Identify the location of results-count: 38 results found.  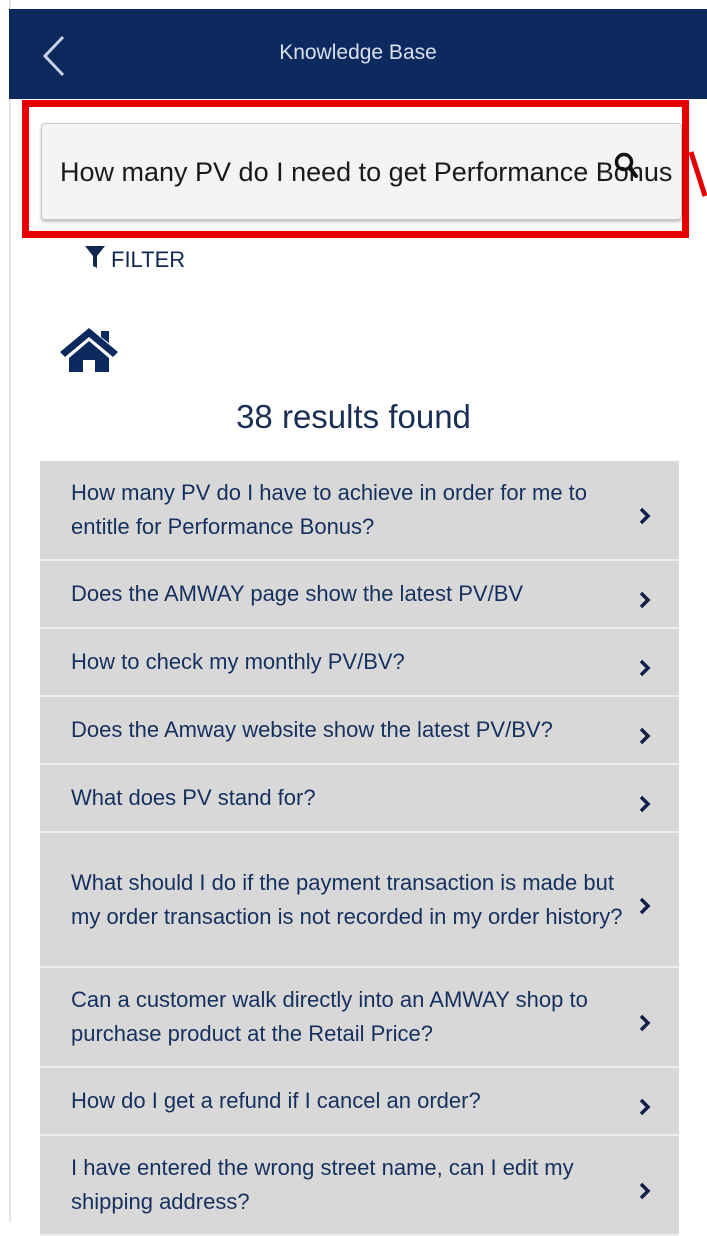
(353, 416).